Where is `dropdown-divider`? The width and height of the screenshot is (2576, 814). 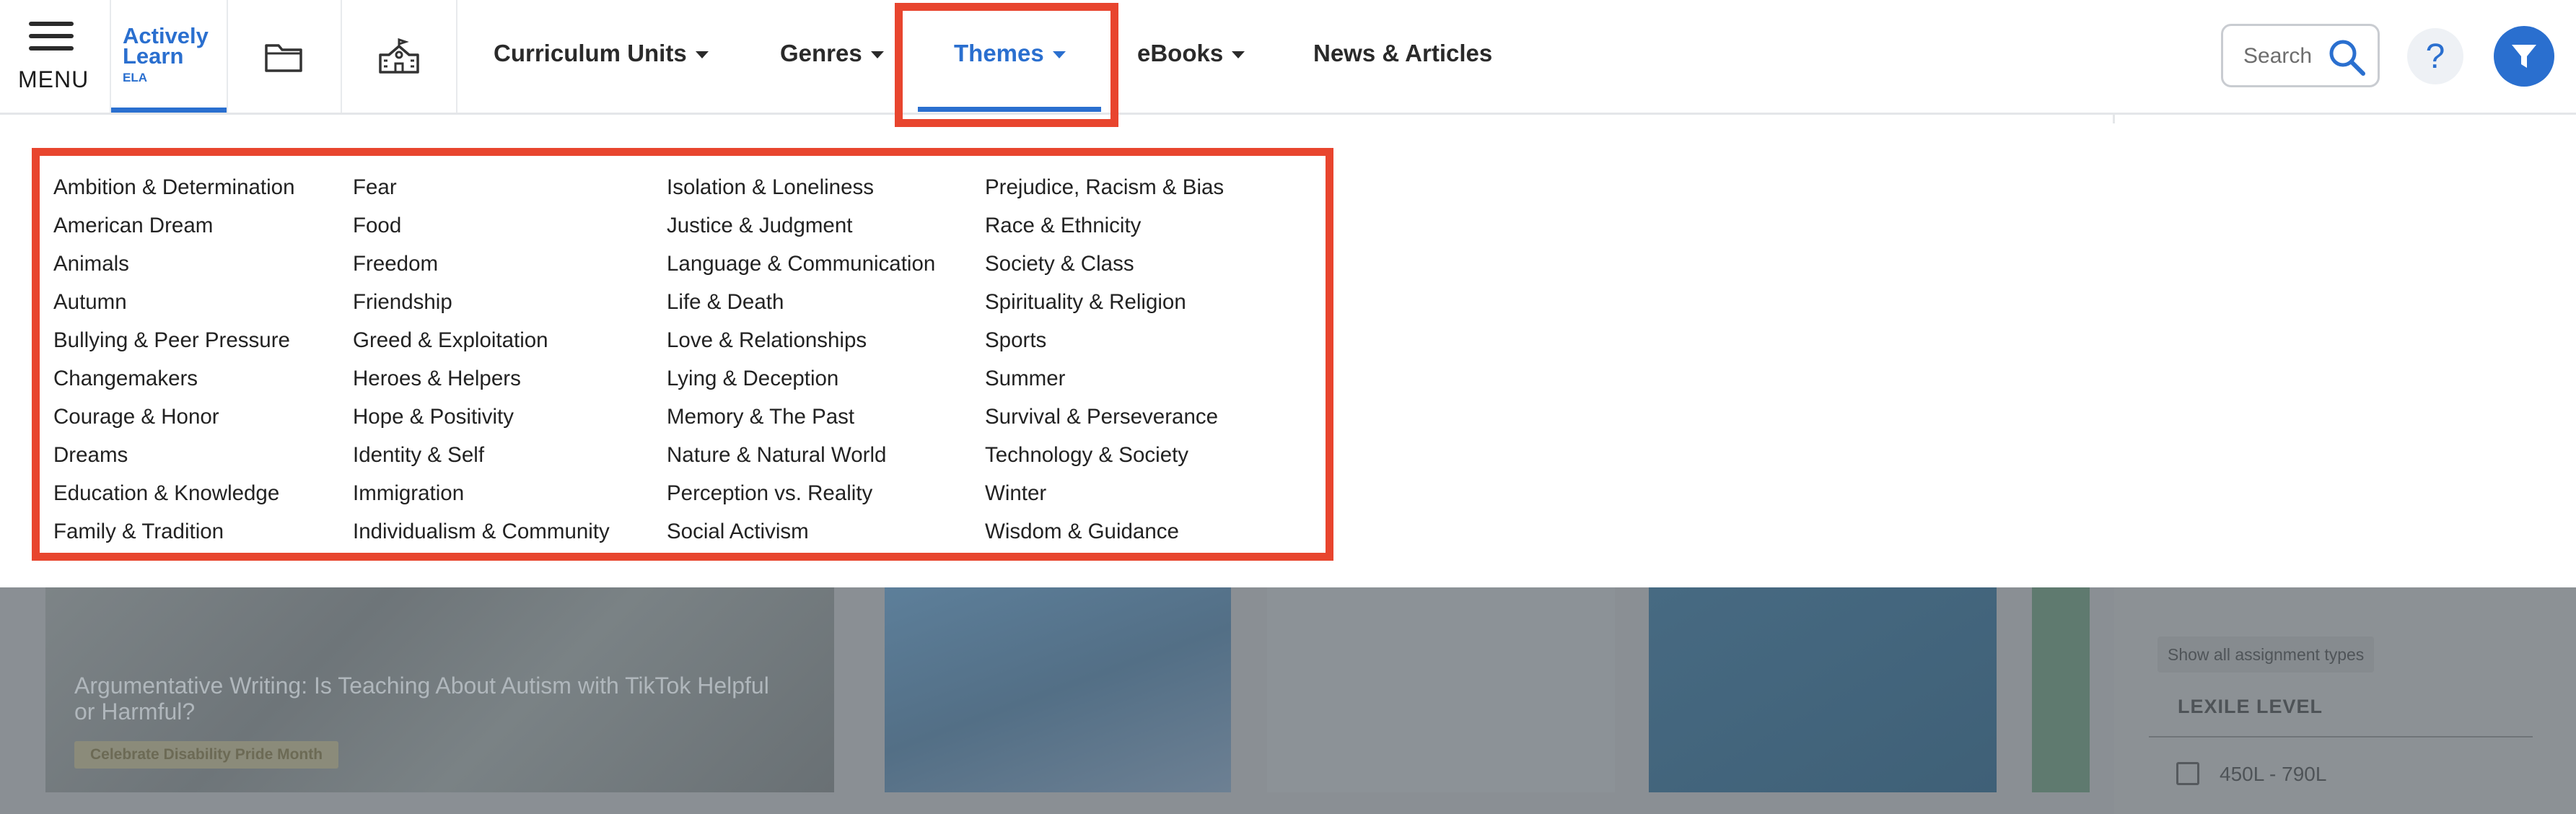
dropdown-divider is located at coordinates (2114, 119).